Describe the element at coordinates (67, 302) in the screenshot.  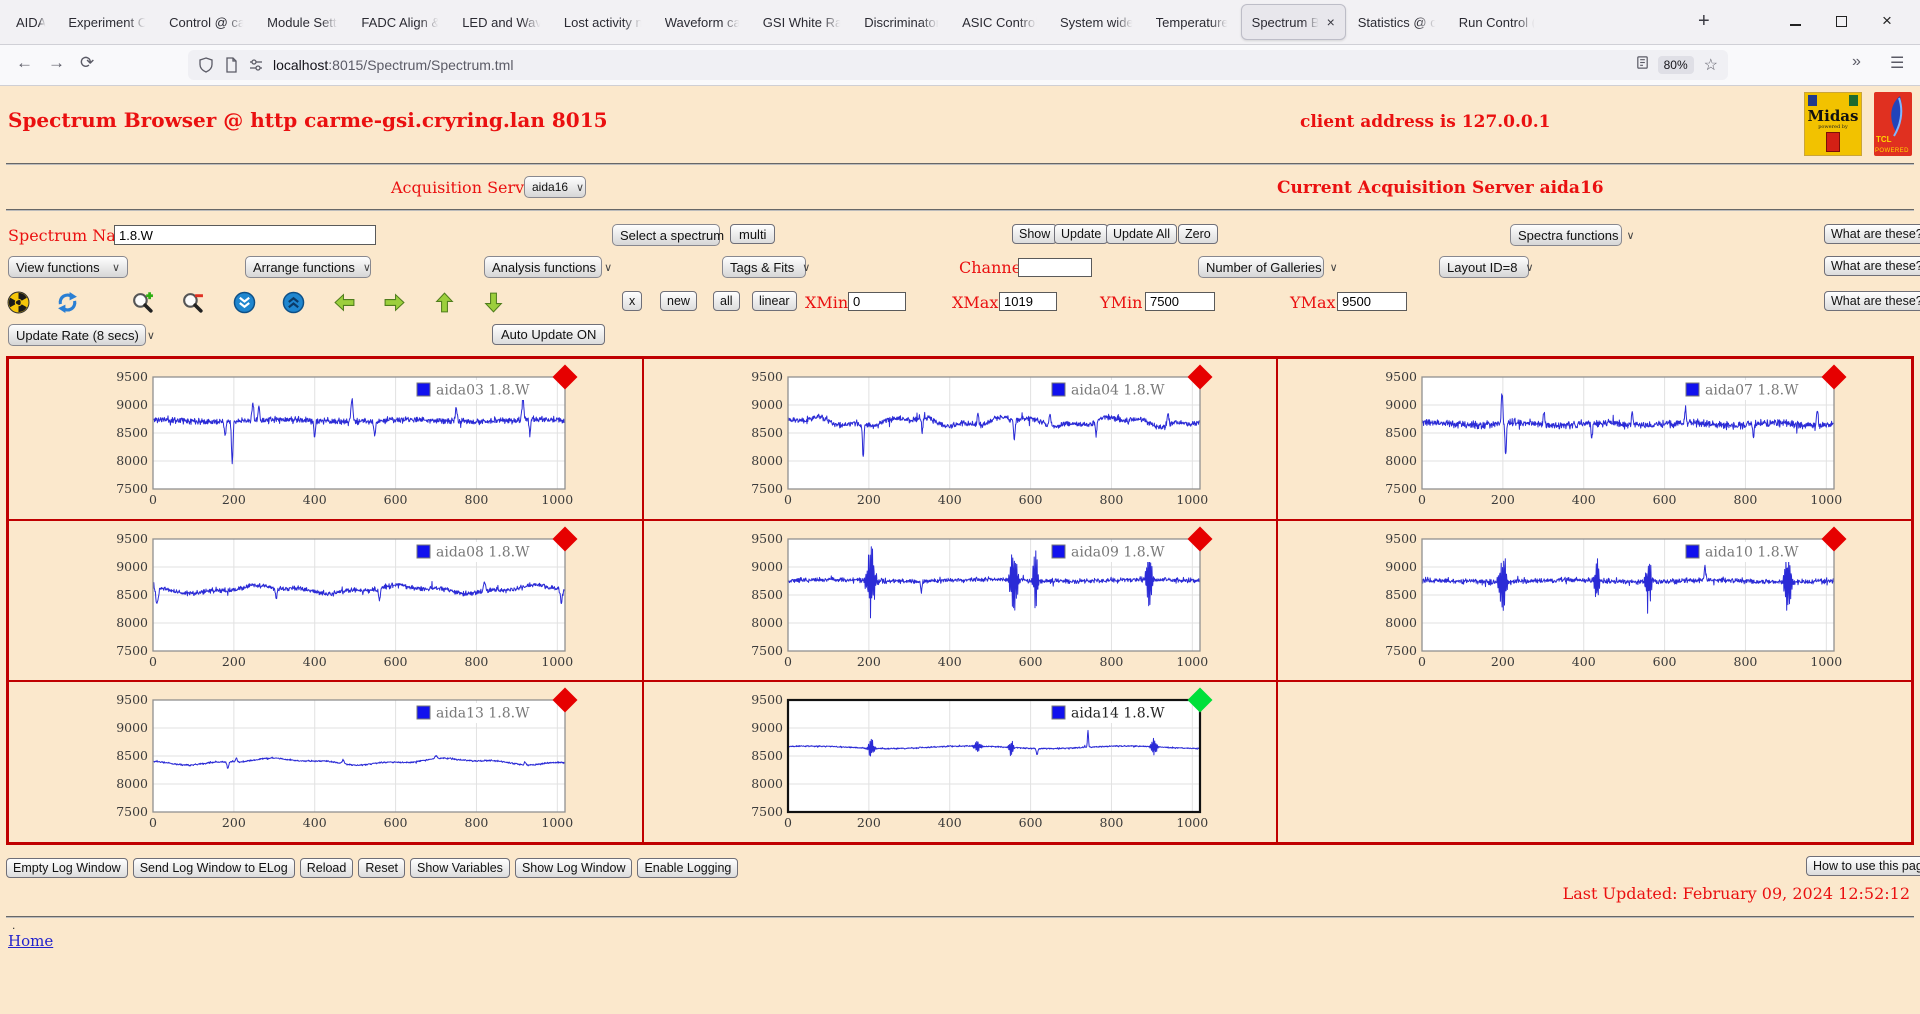
I see `refresh-icon` at that location.